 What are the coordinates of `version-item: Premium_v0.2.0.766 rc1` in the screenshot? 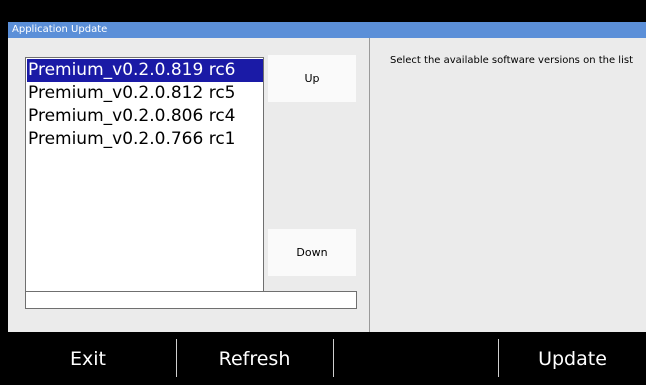 It's located at (131, 139).